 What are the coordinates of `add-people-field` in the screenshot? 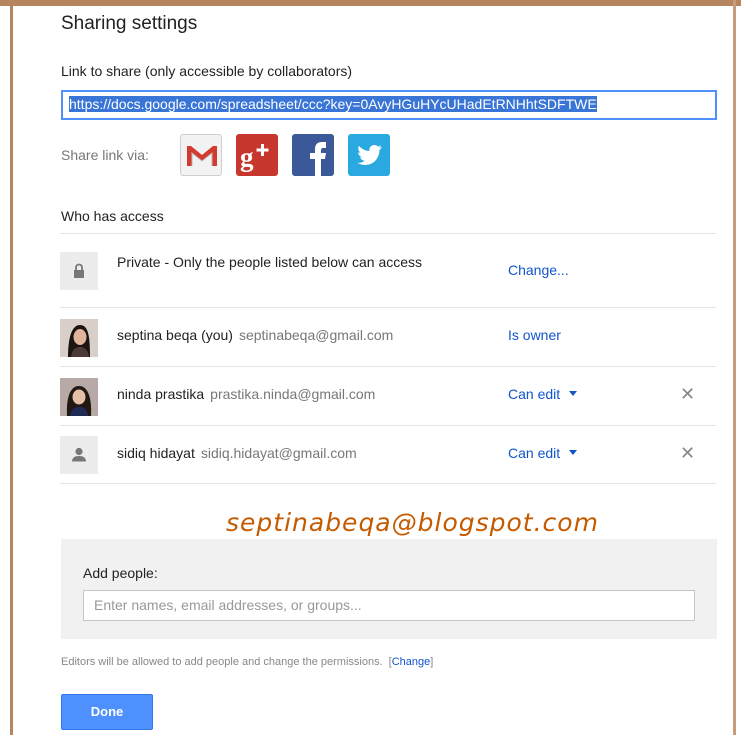 It's located at (389, 605).